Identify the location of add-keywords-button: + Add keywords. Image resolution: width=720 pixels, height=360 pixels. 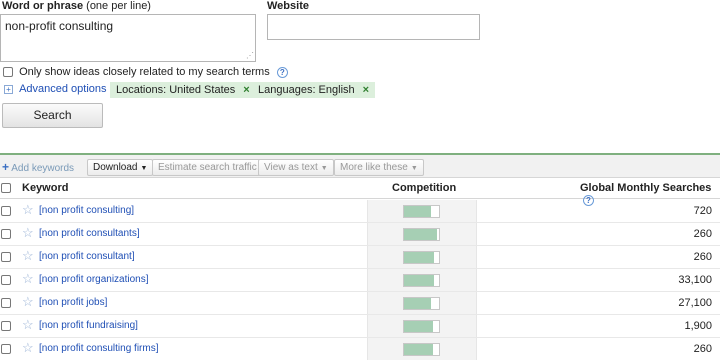
(38, 168).